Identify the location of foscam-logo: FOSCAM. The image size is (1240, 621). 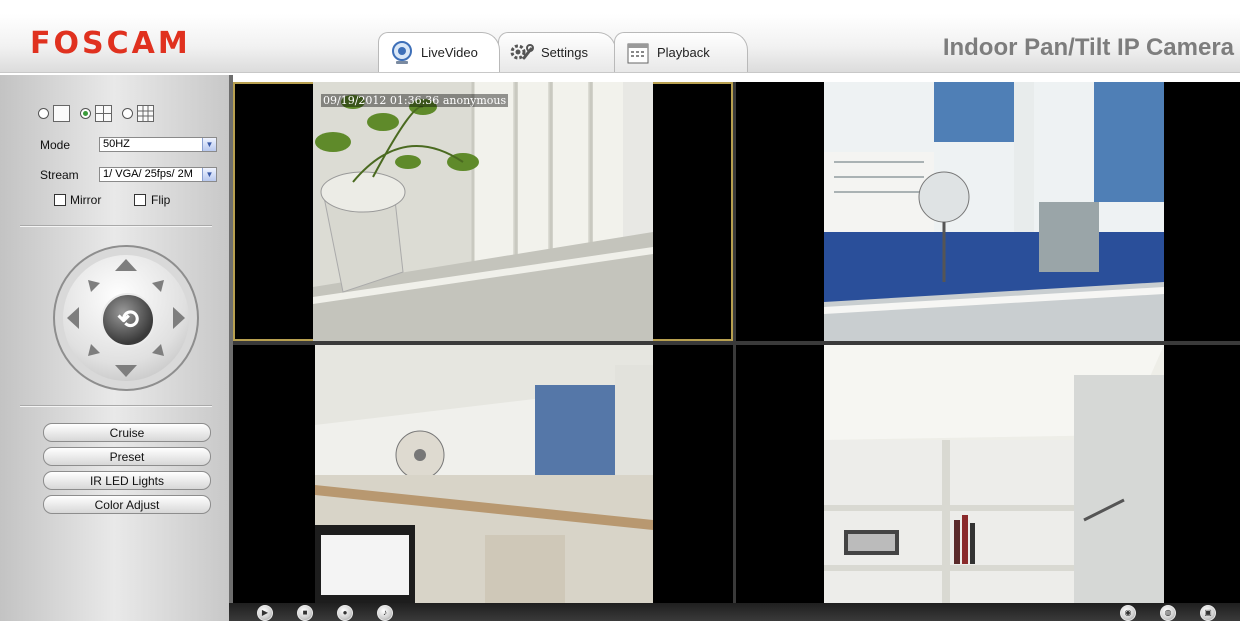
(110, 43).